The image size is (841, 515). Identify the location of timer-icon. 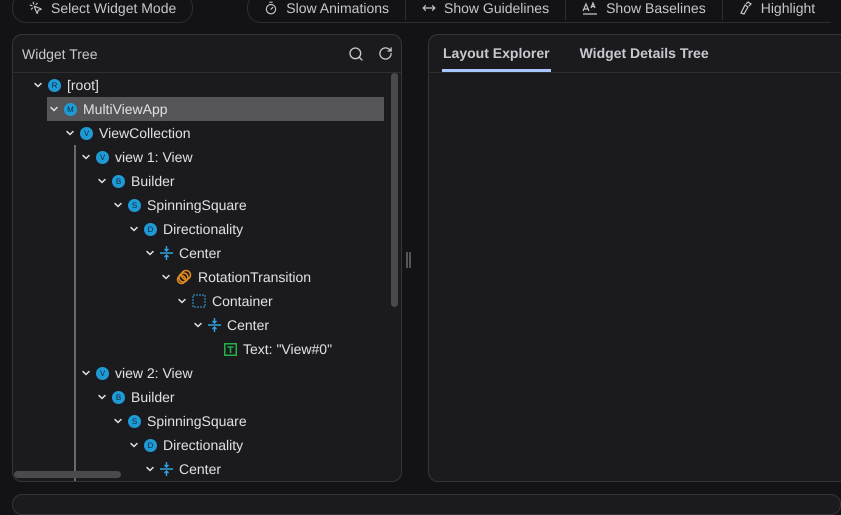
(271, 8).